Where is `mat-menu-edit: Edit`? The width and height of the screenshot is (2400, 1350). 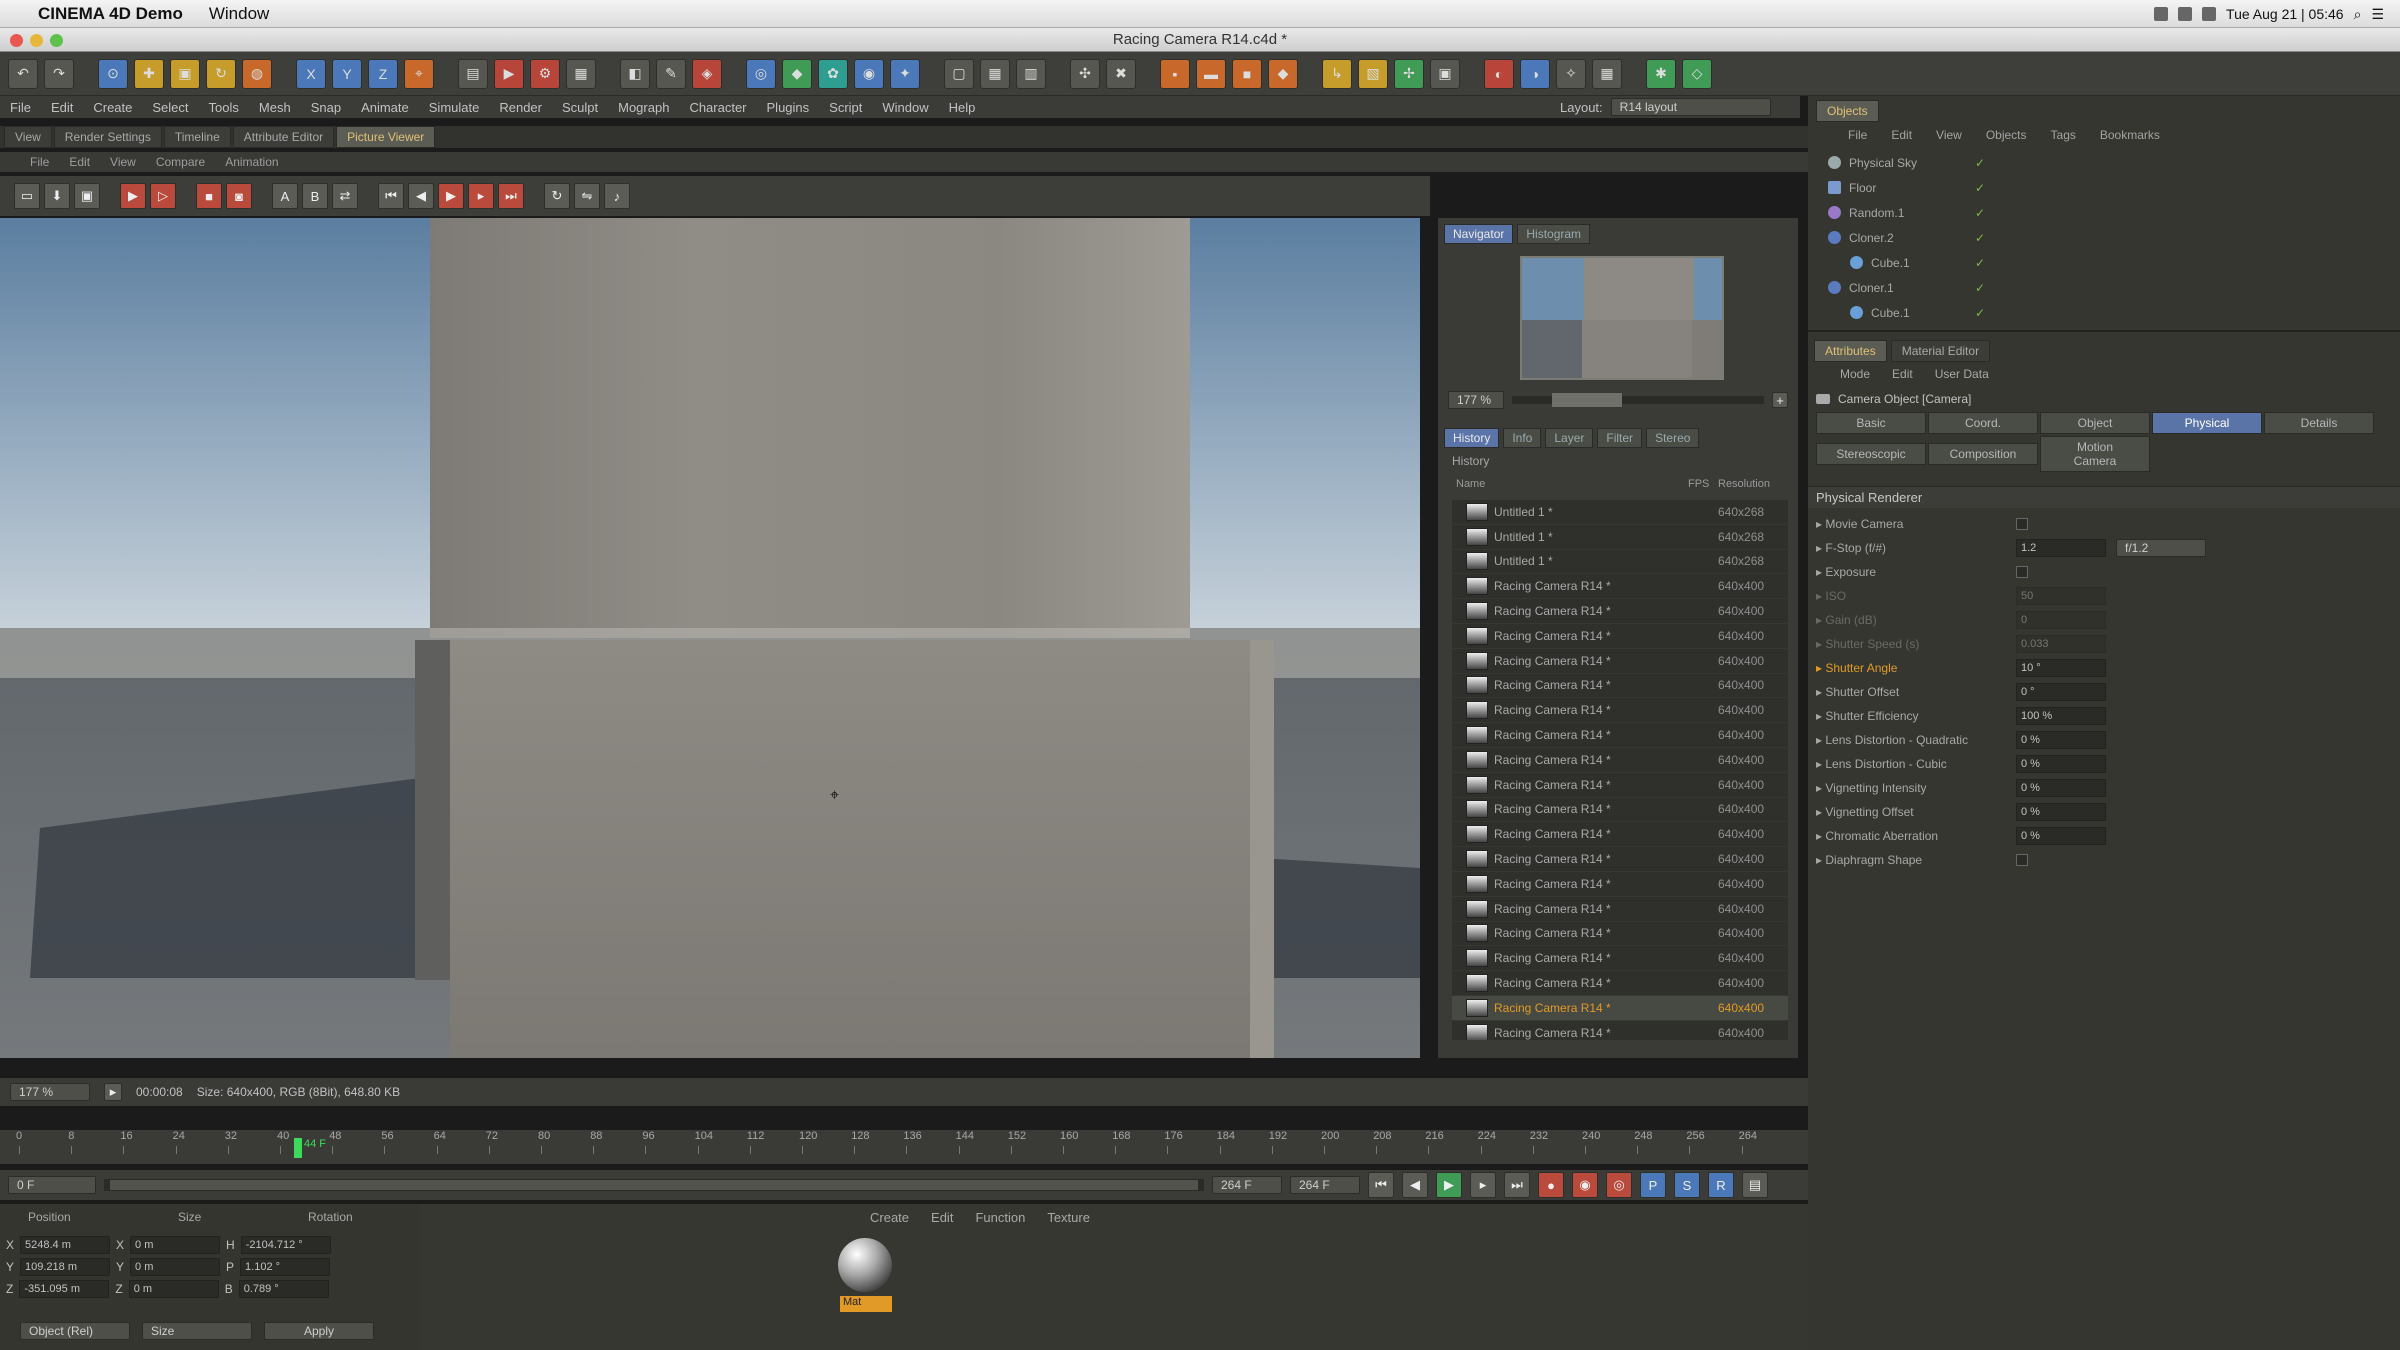 mat-menu-edit: Edit is located at coordinates (942, 1217).